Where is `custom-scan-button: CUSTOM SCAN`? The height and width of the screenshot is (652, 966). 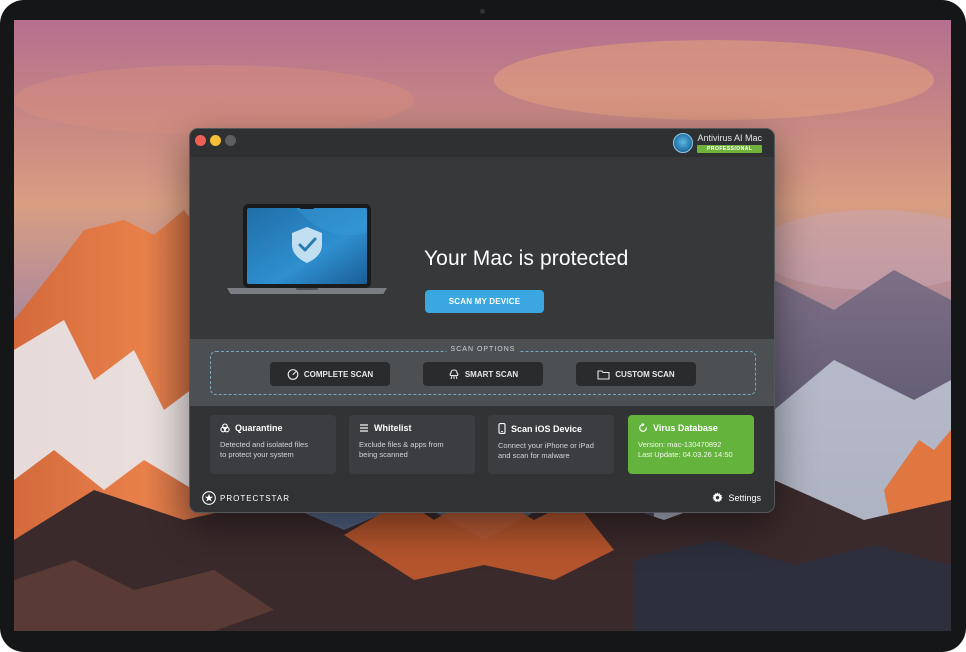
custom-scan-button: CUSTOM SCAN is located at coordinates (636, 374).